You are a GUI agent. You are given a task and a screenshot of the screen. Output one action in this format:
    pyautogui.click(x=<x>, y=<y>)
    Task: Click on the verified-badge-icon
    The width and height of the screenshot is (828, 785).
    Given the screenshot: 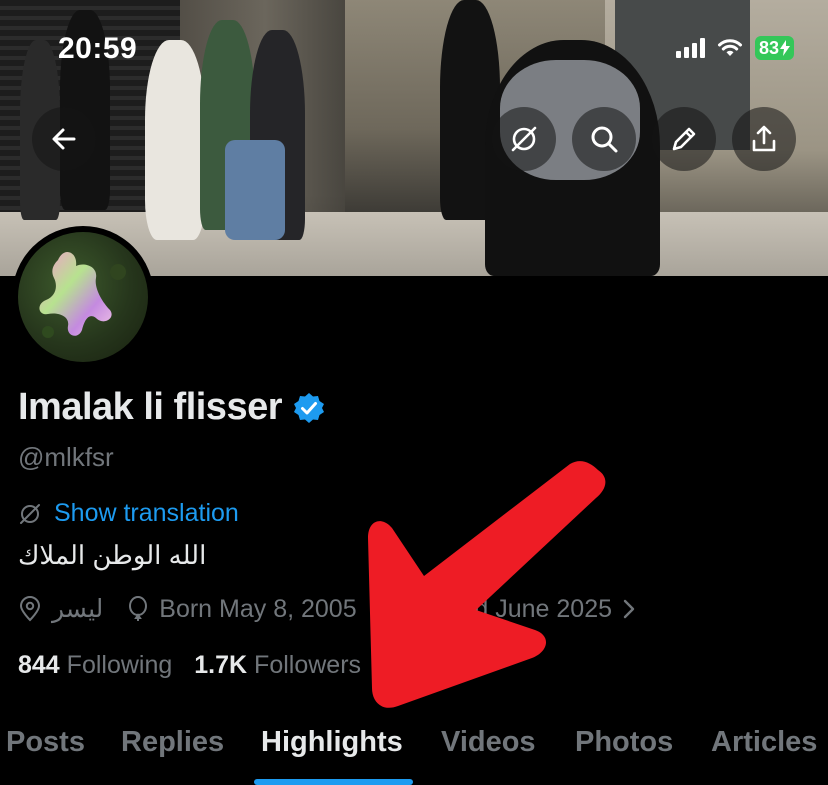 What is the action you would take?
    pyautogui.click(x=309, y=408)
    